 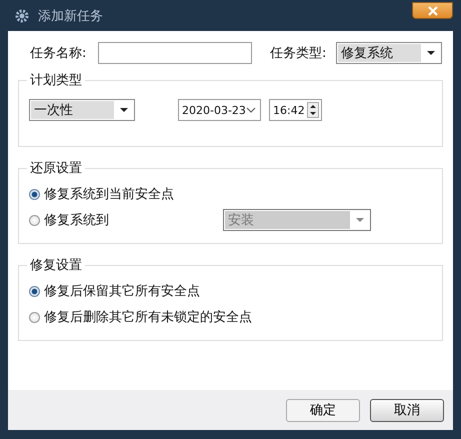 I want to click on frequency-dropdown: 一次性, so click(x=82, y=110).